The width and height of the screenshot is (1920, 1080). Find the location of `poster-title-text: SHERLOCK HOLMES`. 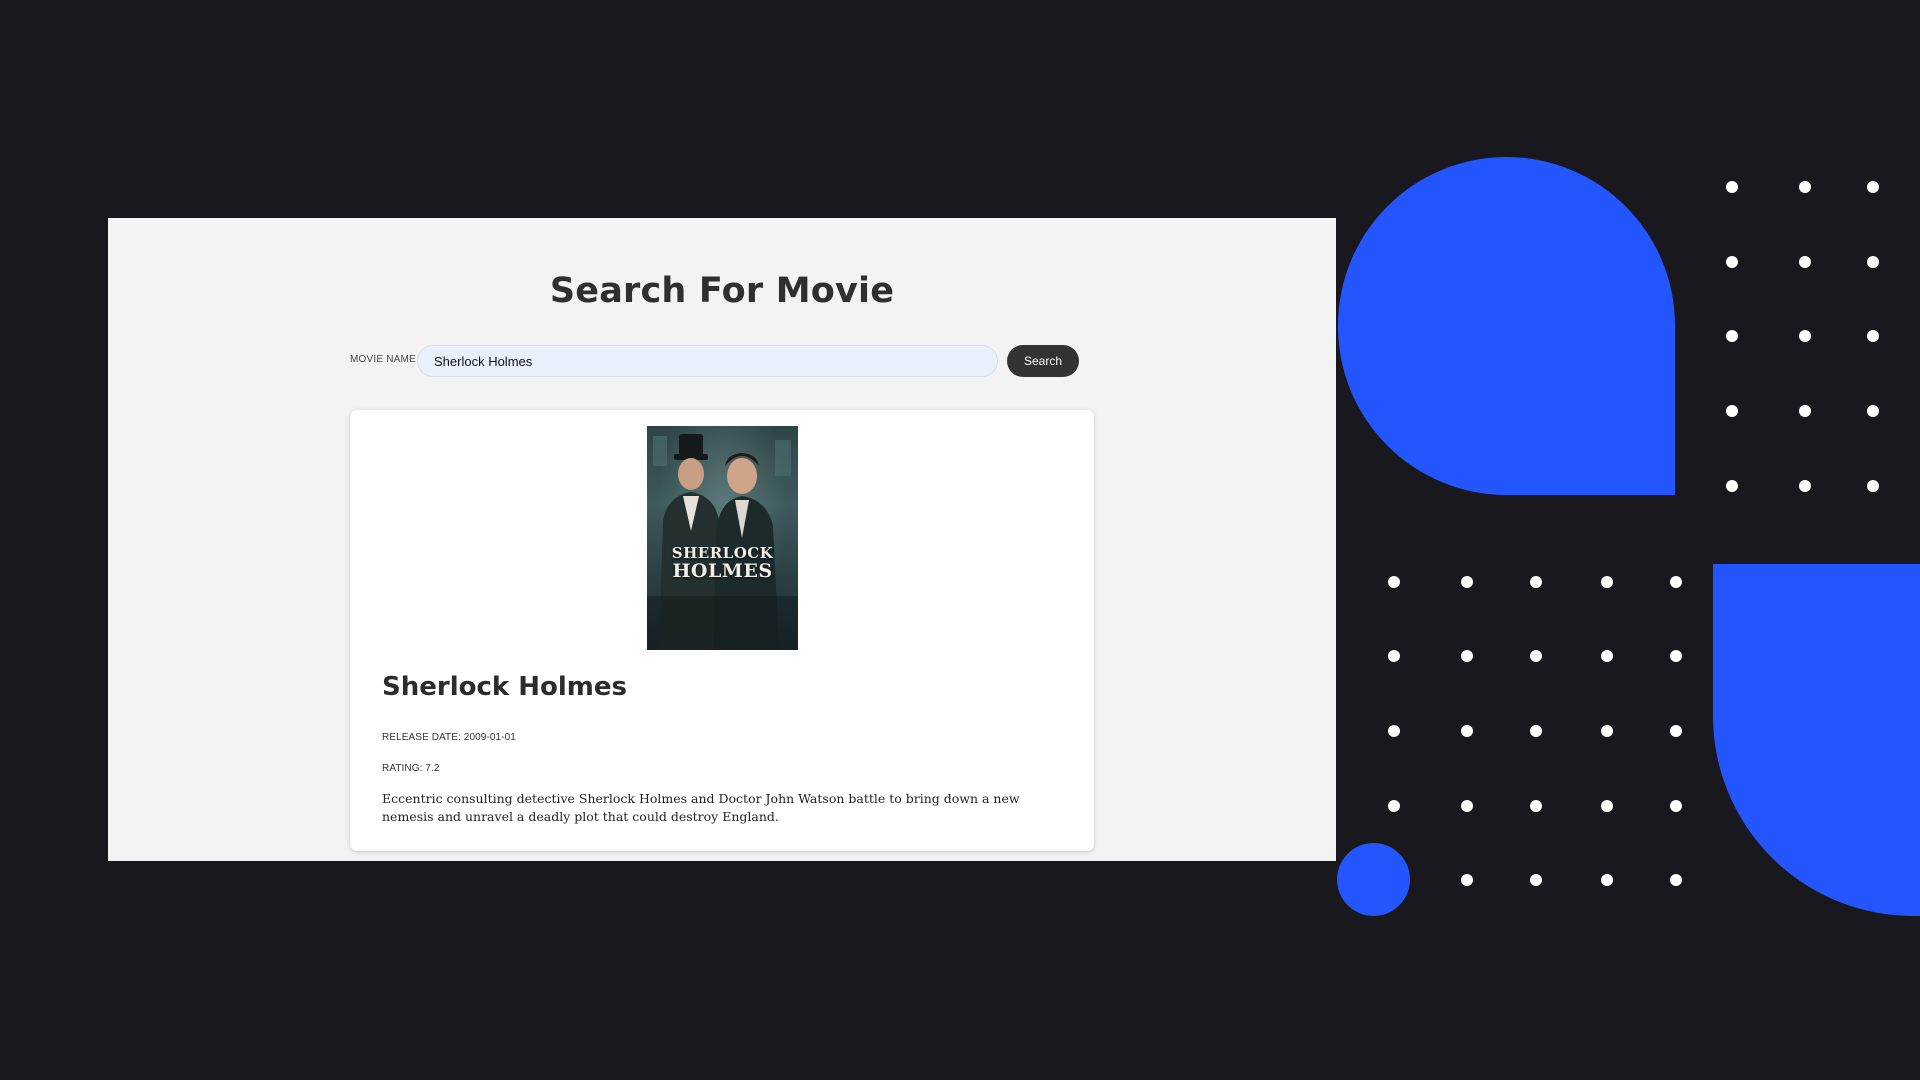

poster-title-text: SHERLOCK HOLMES is located at coordinates (722, 563).